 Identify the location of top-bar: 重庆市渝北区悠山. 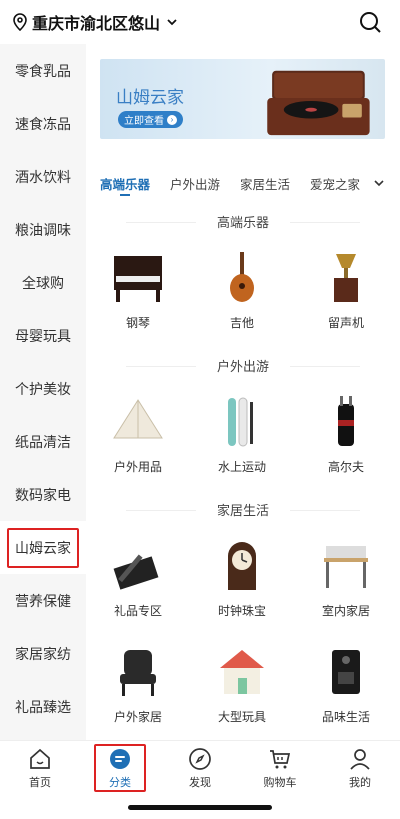
(200, 22).